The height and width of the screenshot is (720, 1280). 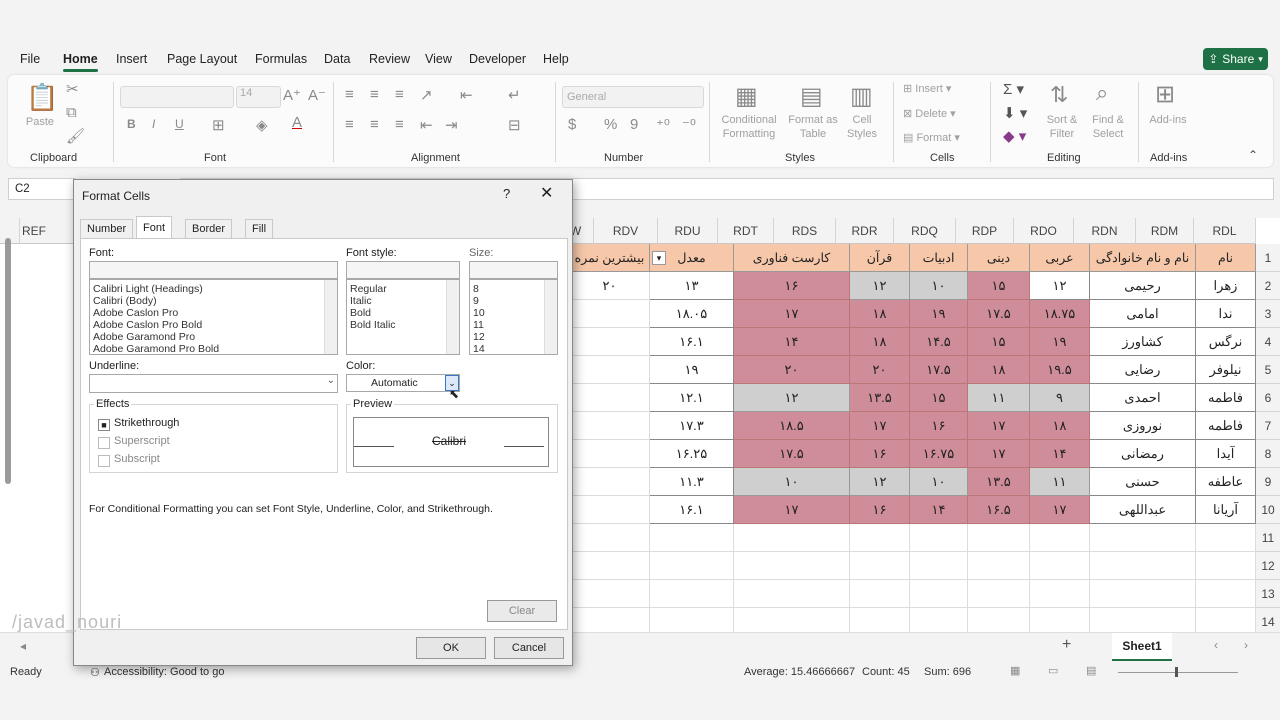 What do you see at coordinates (1246, 645) in the screenshot?
I see `scroll-right-icon: ›` at bounding box center [1246, 645].